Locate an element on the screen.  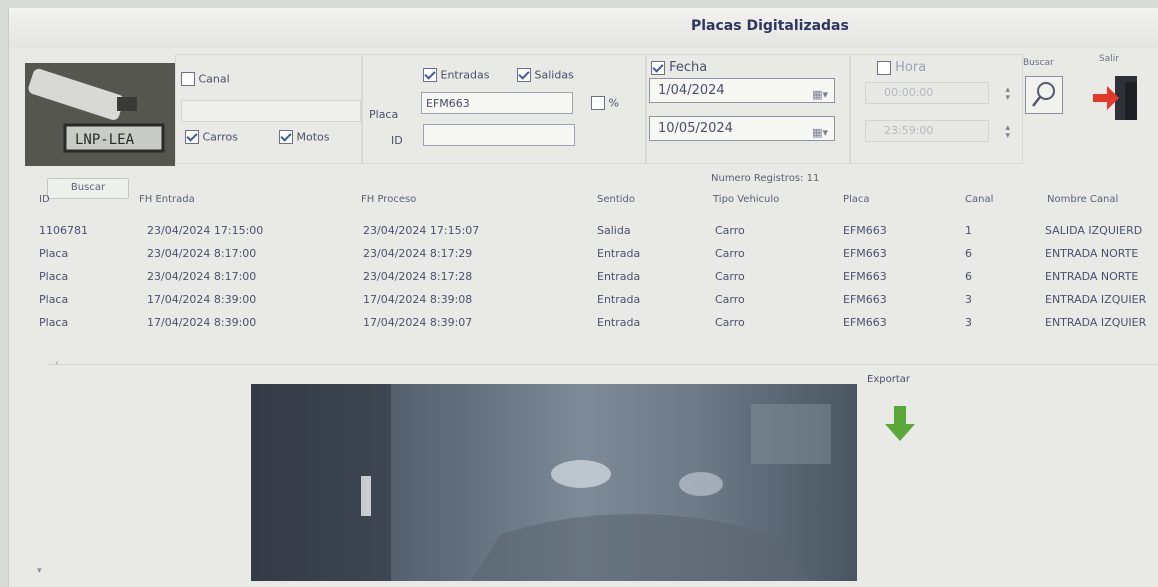
canal-checkbox-row: Canal is located at coordinates (205, 79).